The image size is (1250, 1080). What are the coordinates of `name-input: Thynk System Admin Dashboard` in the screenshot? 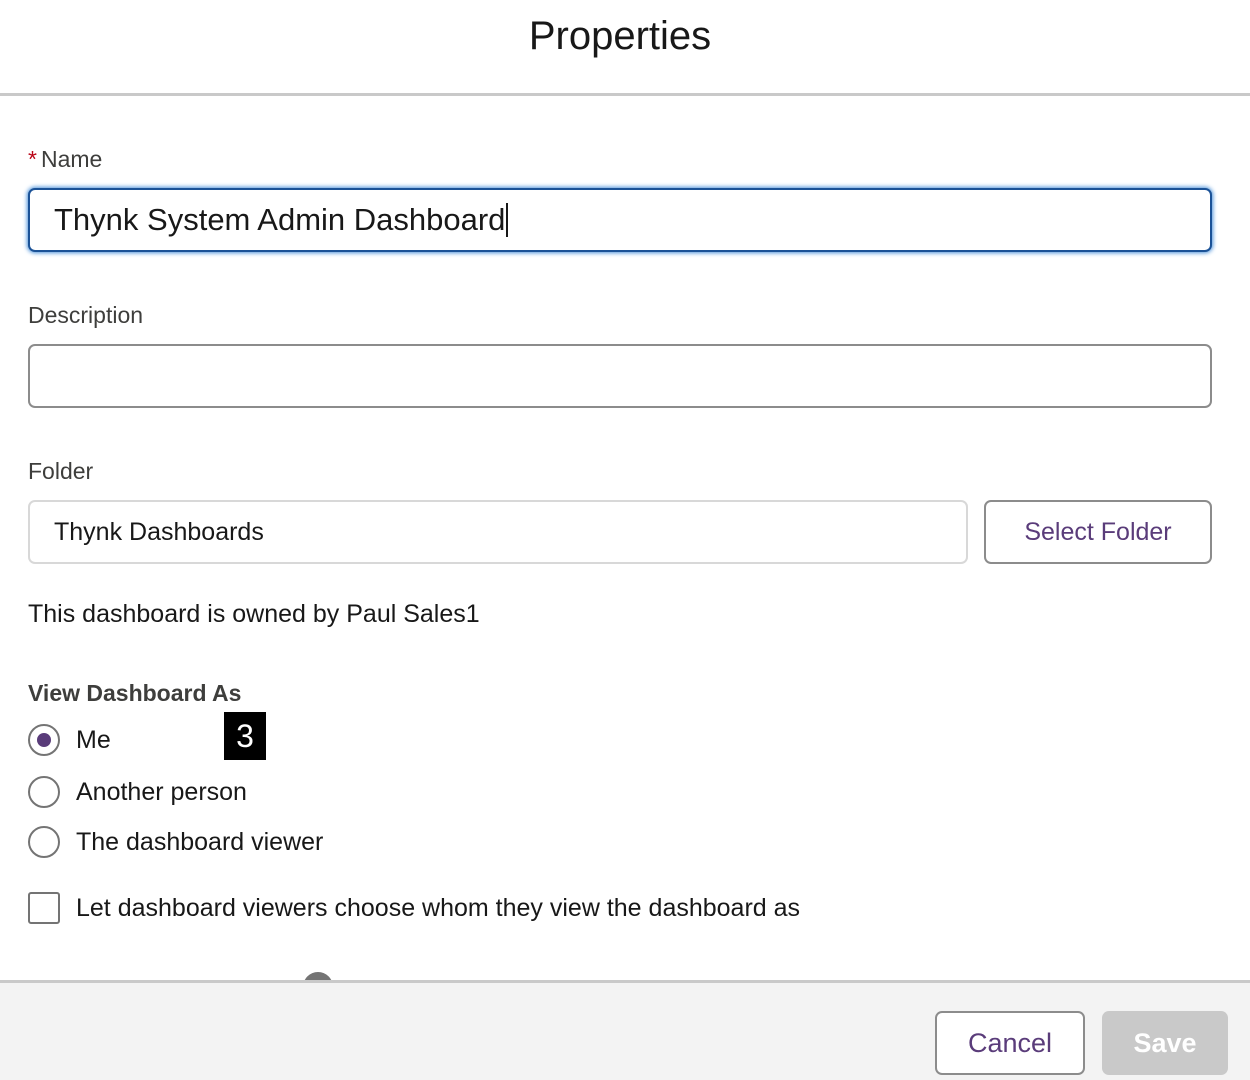 It's located at (620, 220).